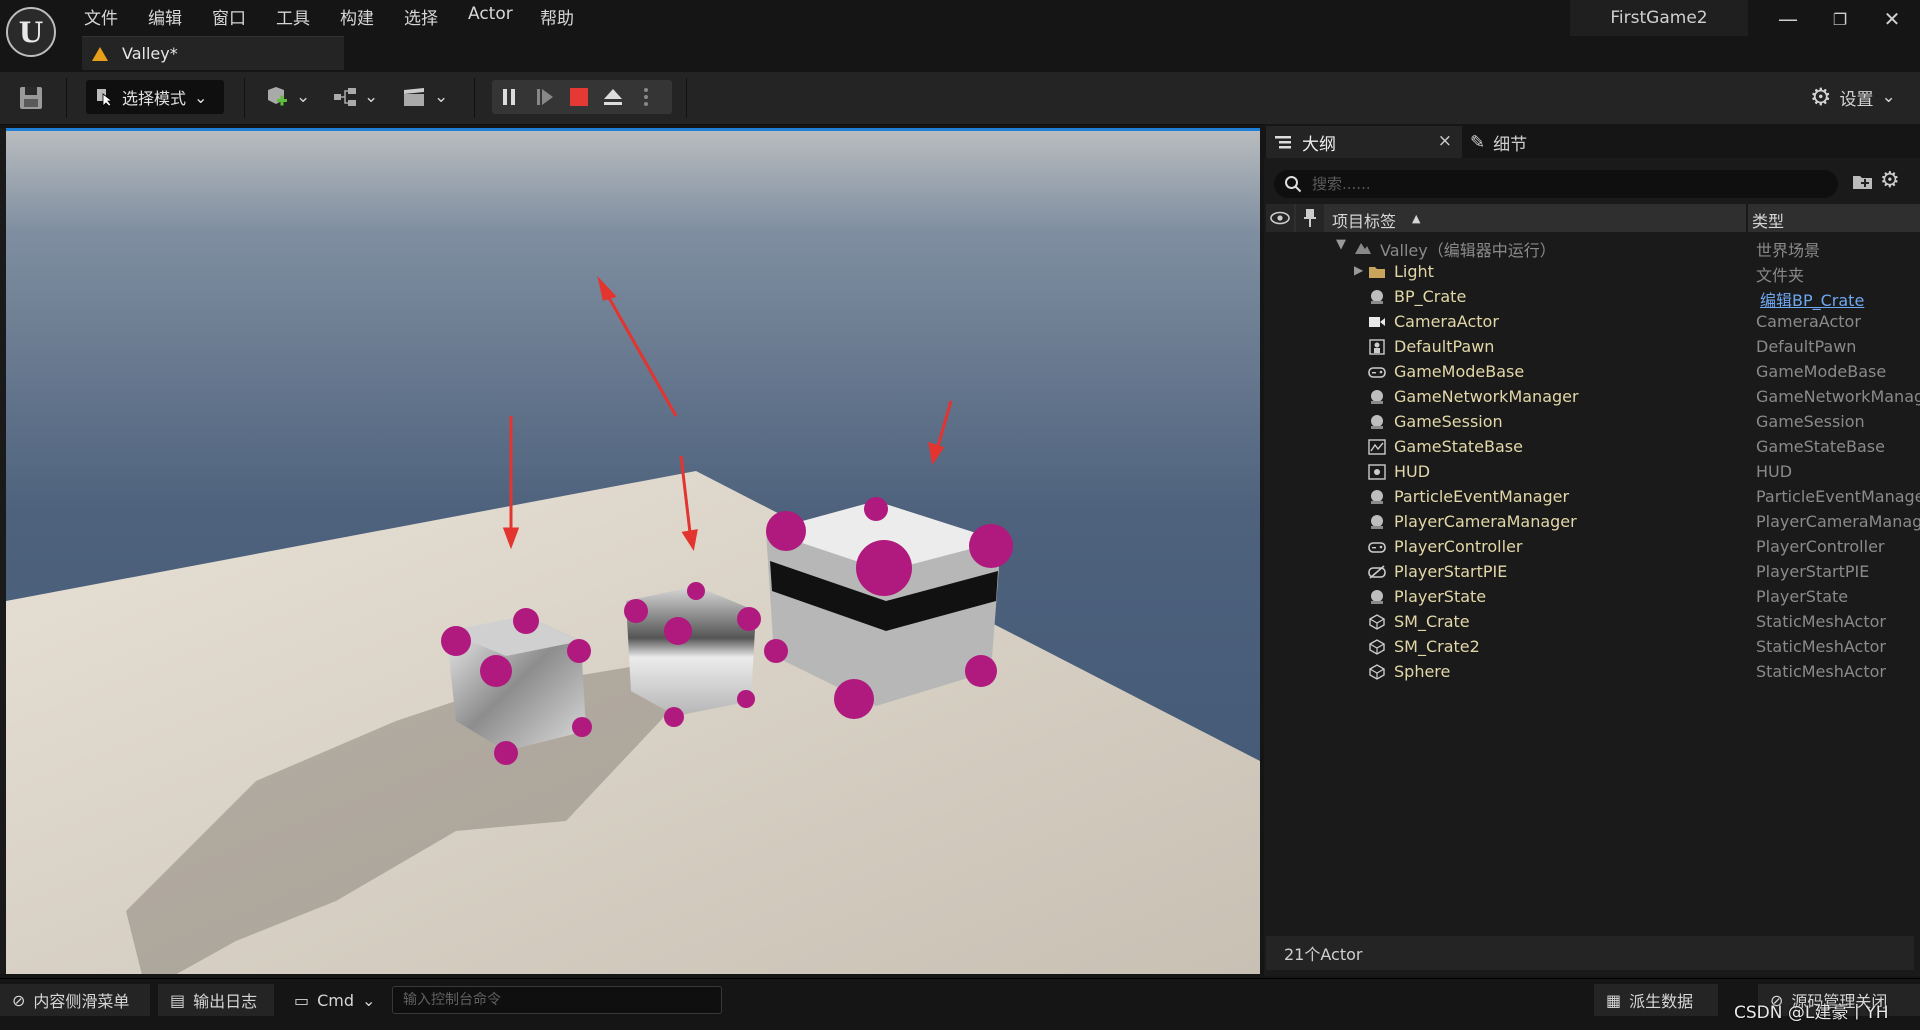  I want to click on cmd-dropdown: ▭ Cmd ⌄, so click(332, 1000).